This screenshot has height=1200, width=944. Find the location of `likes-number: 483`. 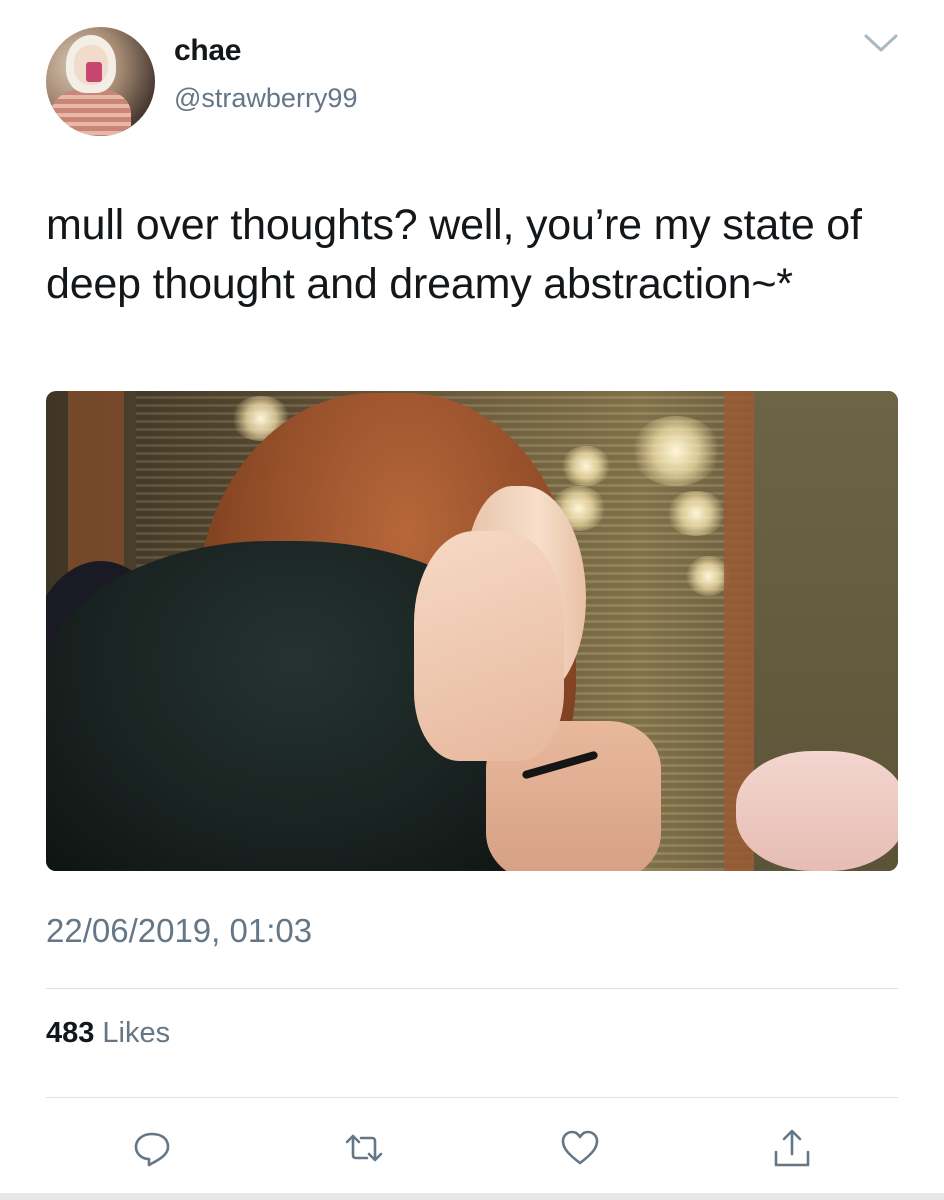

likes-number: 483 is located at coordinates (70, 1033).